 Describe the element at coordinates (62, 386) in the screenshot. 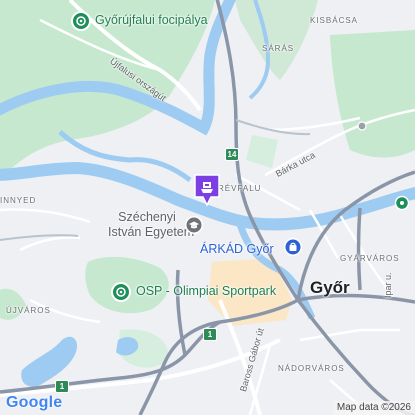

I see `route-shield-1-west: 1` at that location.